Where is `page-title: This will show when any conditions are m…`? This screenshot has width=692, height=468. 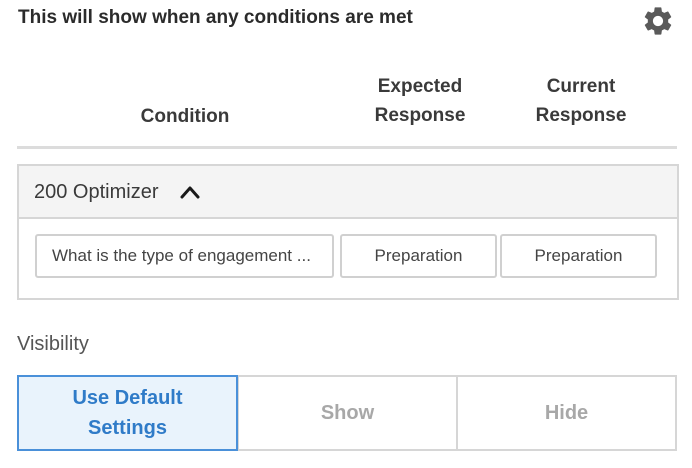 page-title: This will show when any conditions are m… is located at coordinates (215, 17).